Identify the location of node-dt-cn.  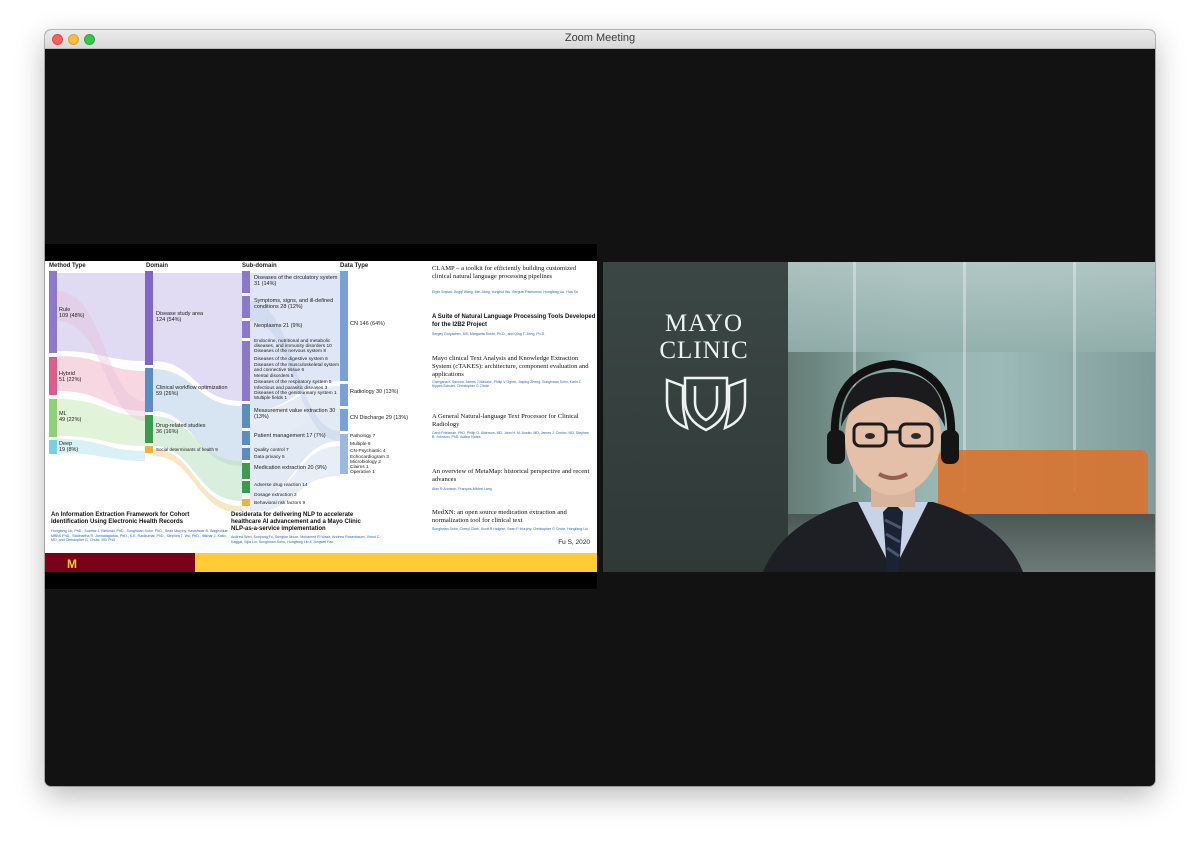
(344, 326).